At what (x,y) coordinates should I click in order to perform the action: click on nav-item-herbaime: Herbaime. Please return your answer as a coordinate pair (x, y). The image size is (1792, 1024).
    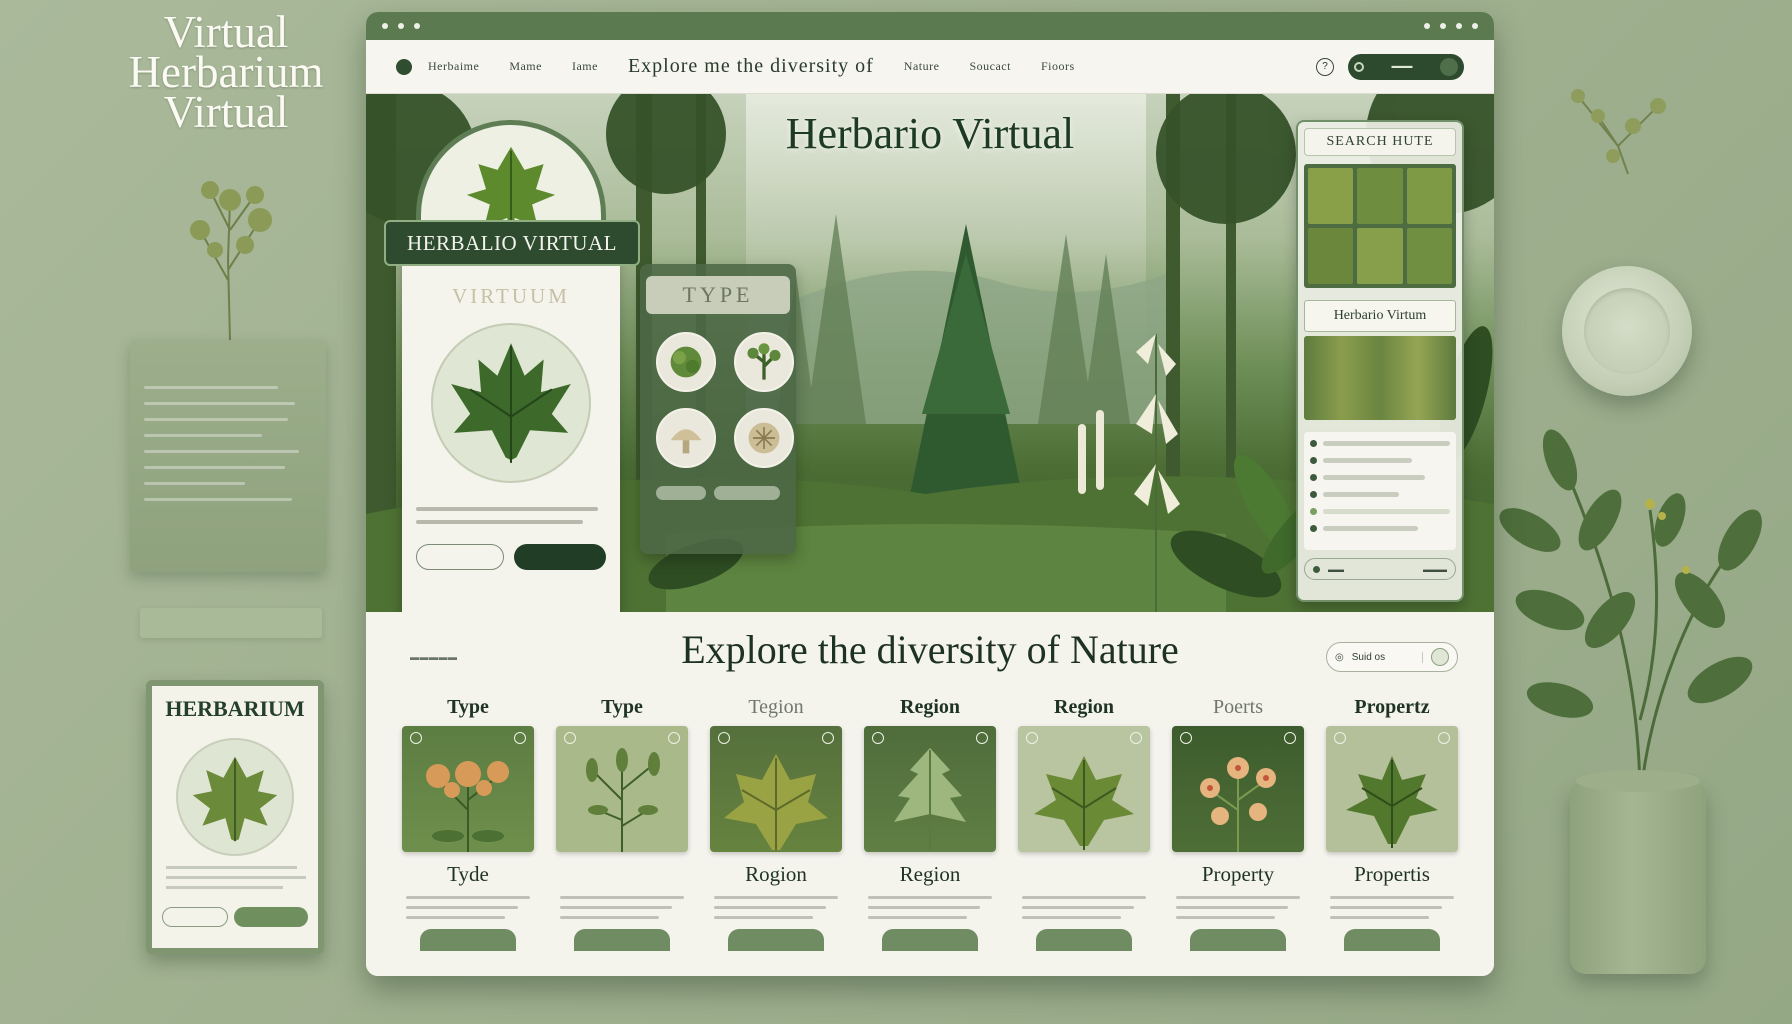
    Looking at the image, I should click on (453, 66).